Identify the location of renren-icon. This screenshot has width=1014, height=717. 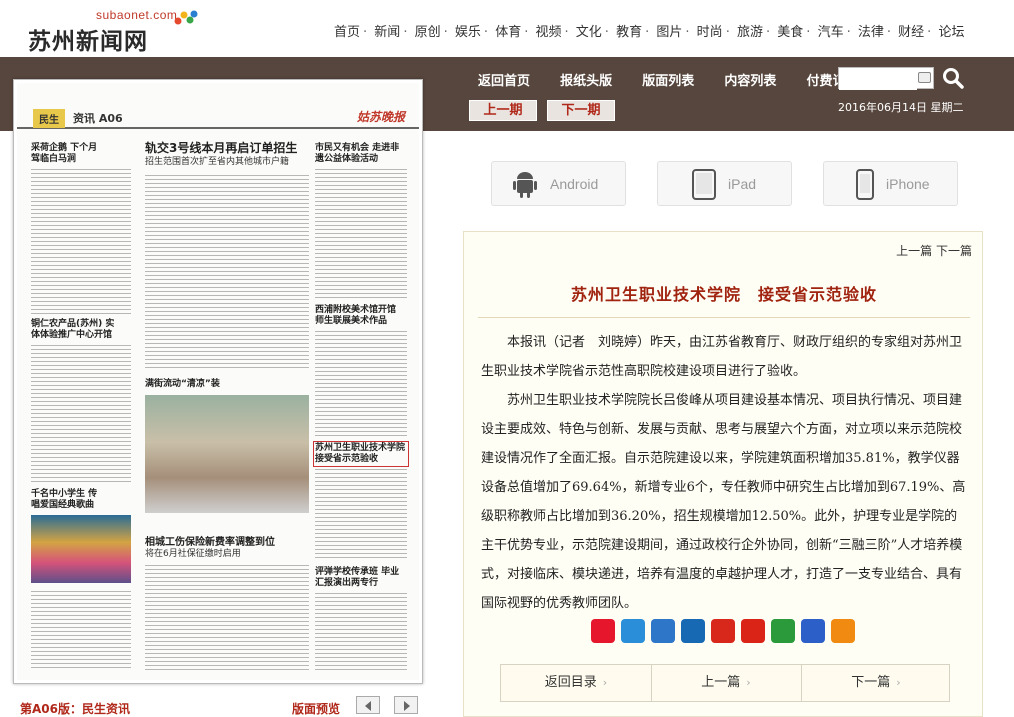
(693, 631).